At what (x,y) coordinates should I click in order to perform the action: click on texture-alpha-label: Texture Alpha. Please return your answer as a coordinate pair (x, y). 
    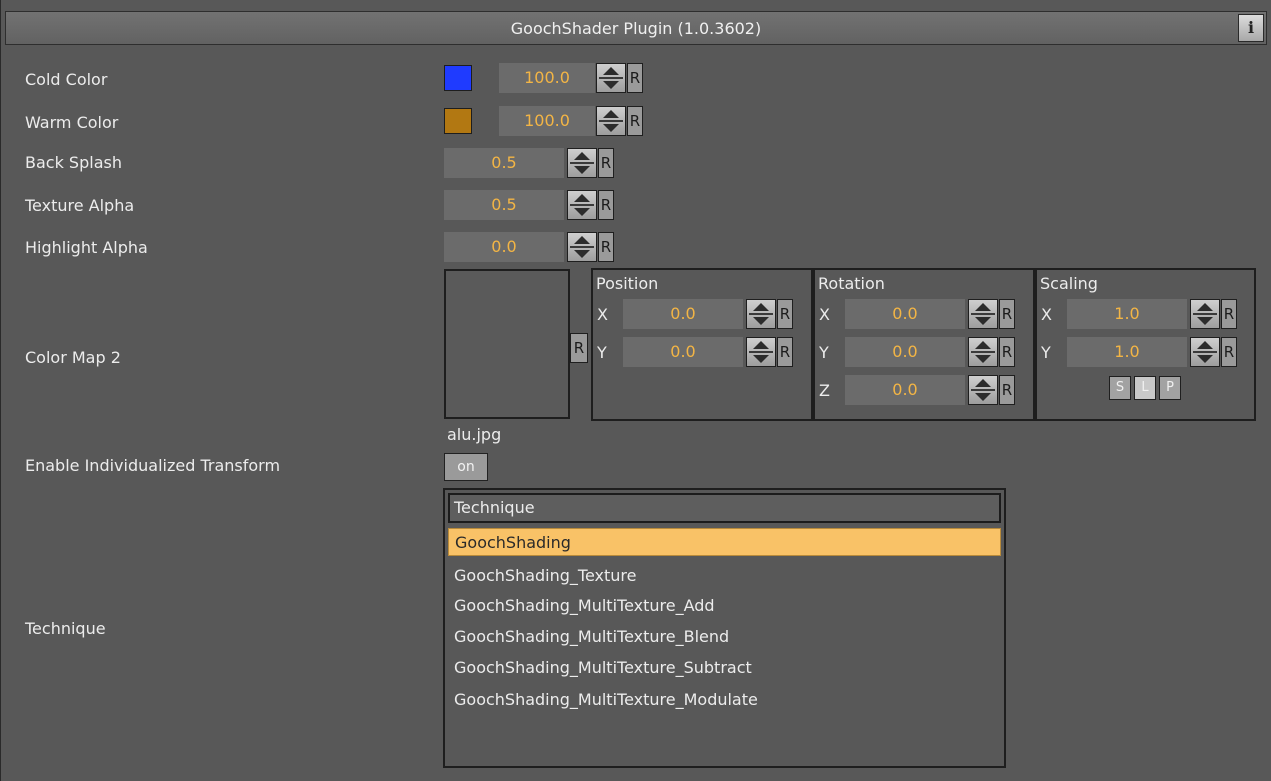
    Looking at the image, I should click on (80, 205).